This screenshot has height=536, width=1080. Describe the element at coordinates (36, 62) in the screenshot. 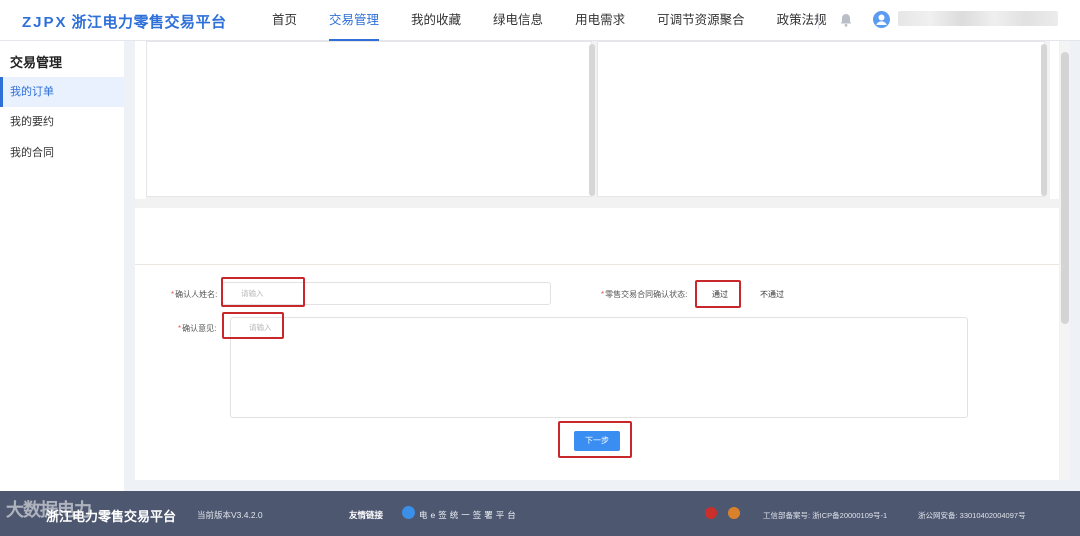

I see `sidebar-title: 交易管理` at that location.